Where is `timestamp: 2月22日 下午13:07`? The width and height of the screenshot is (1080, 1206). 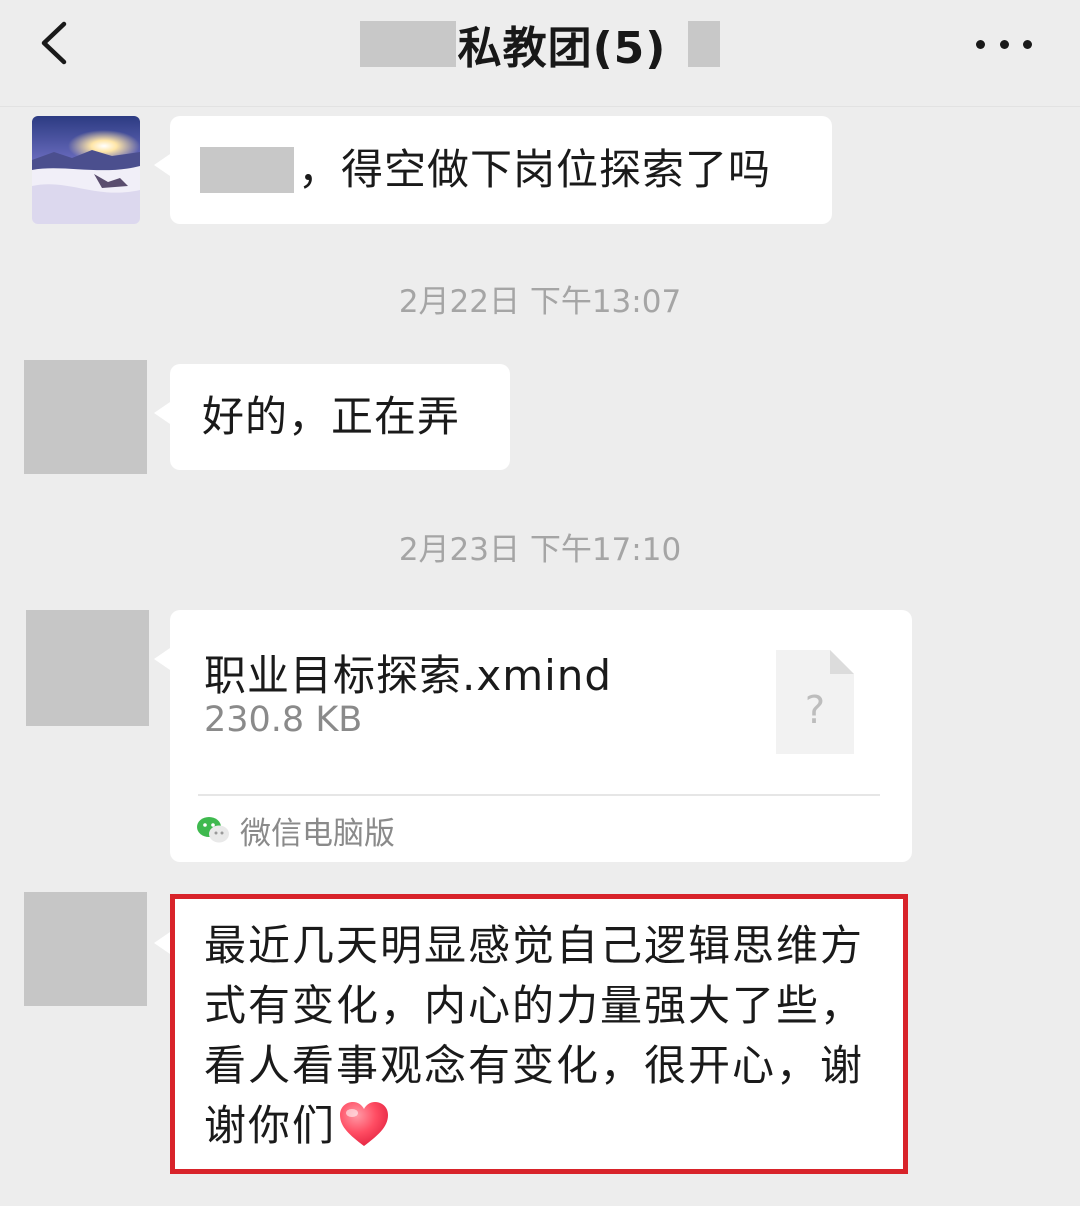 timestamp: 2月22日 下午13:07 is located at coordinates (540, 302).